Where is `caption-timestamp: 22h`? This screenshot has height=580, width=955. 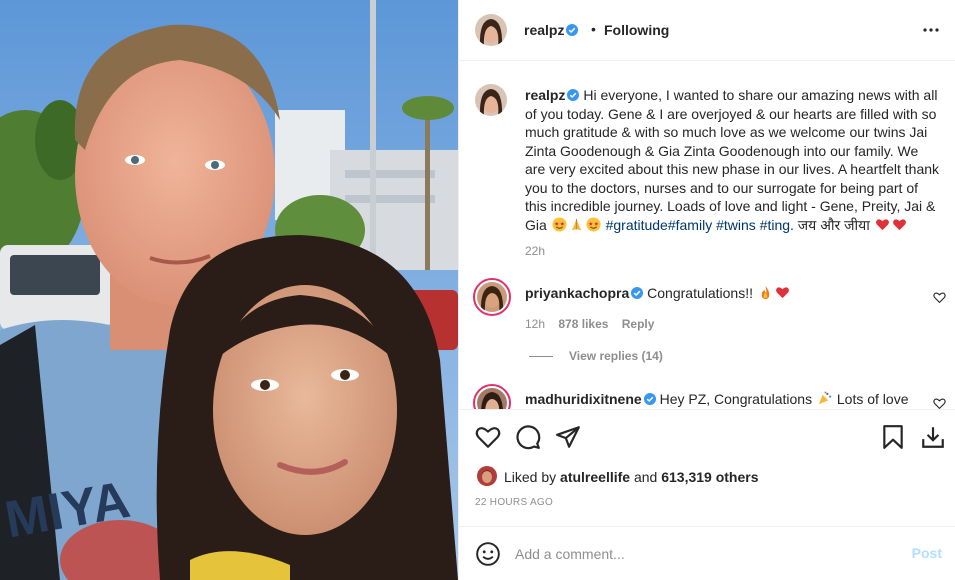
caption-timestamp: 22h is located at coordinates (535, 251).